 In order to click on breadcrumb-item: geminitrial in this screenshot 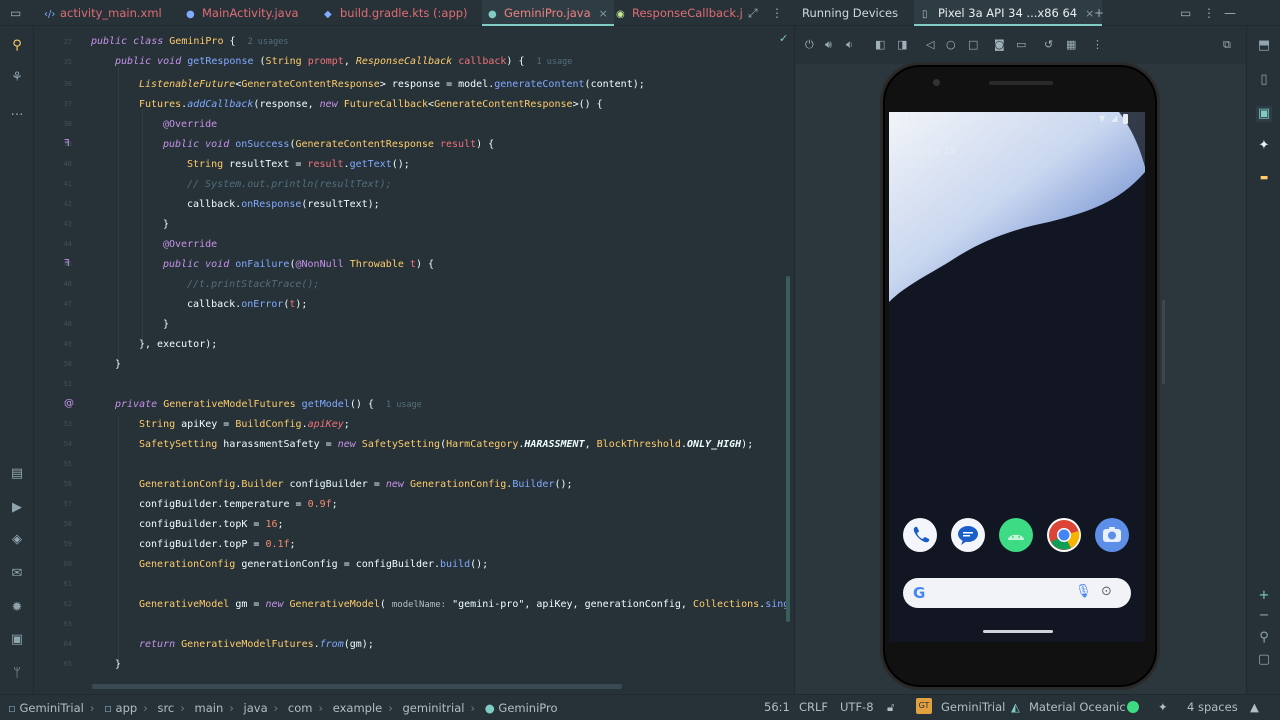, I will do `click(434, 708)`.